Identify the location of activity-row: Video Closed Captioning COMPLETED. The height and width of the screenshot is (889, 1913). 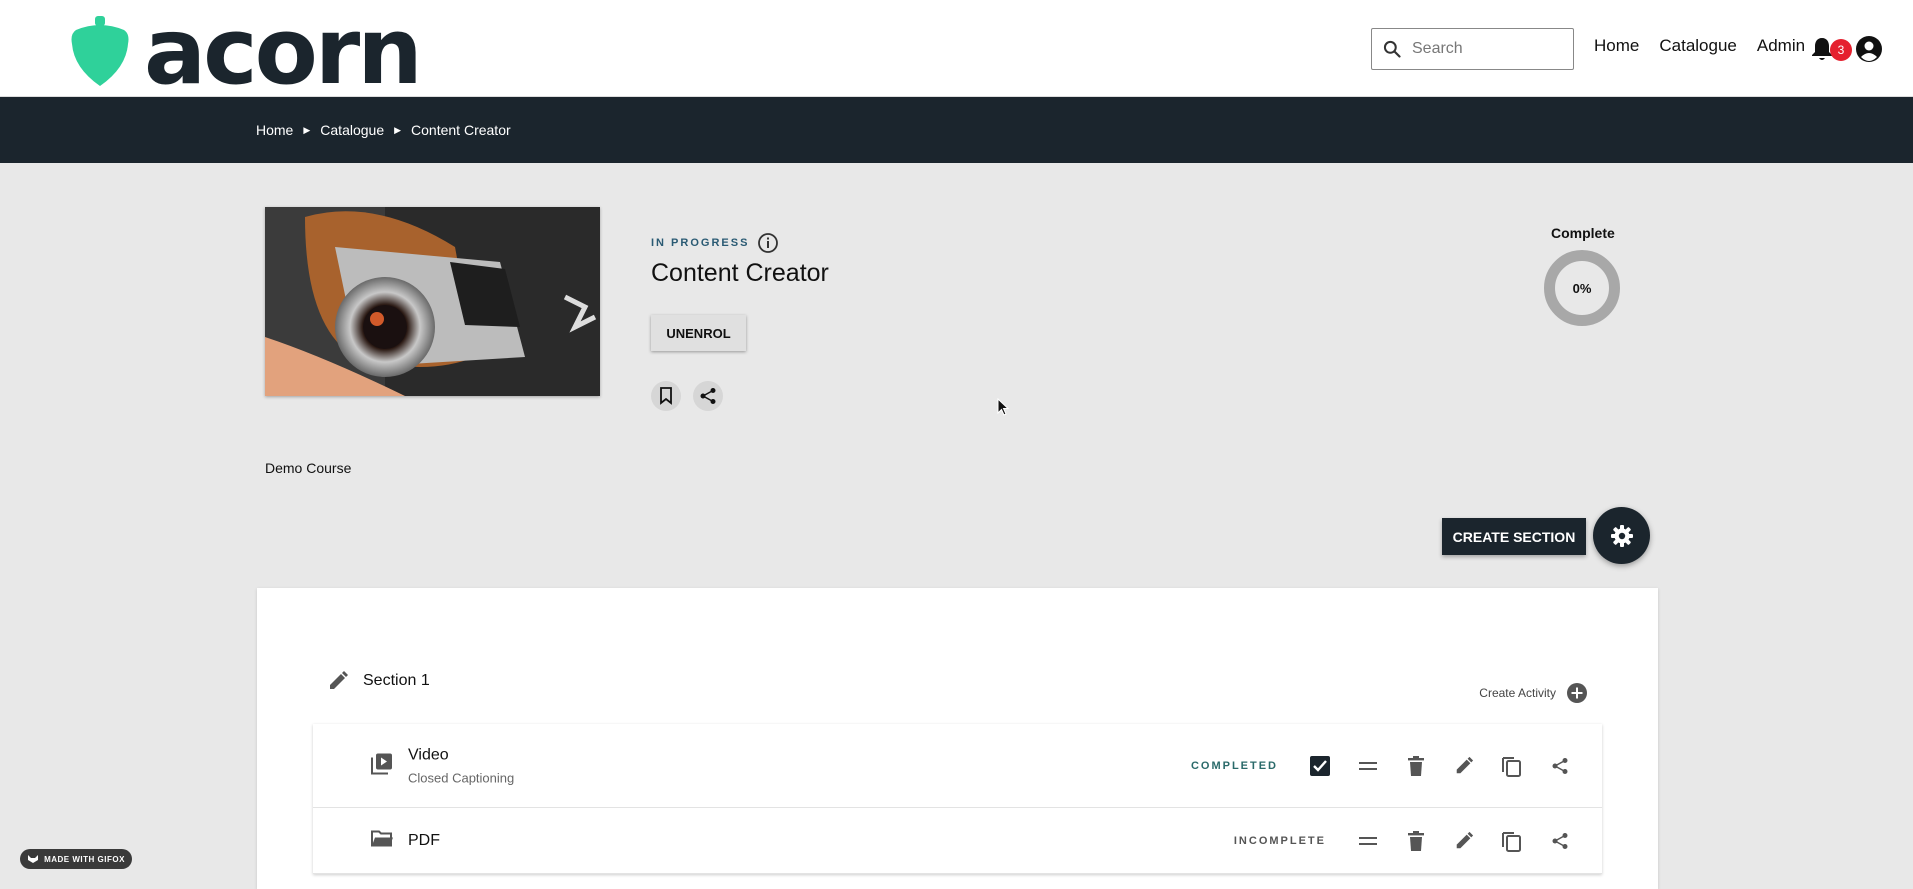
(957, 766).